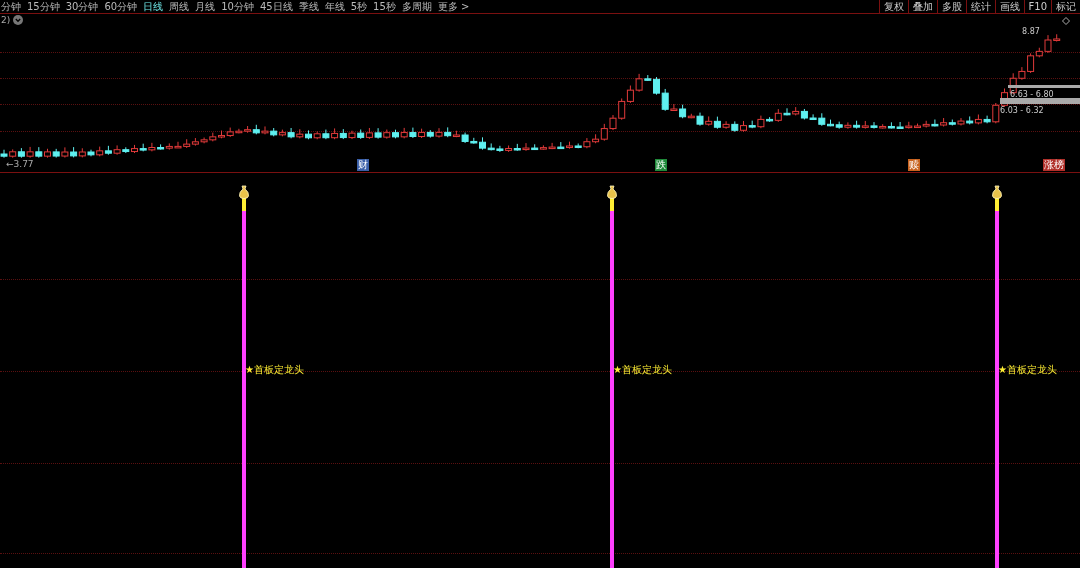  What do you see at coordinates (384, 6) in the screenshot?
I see `period-tab: 15秒` at bounding box center [384, 6].